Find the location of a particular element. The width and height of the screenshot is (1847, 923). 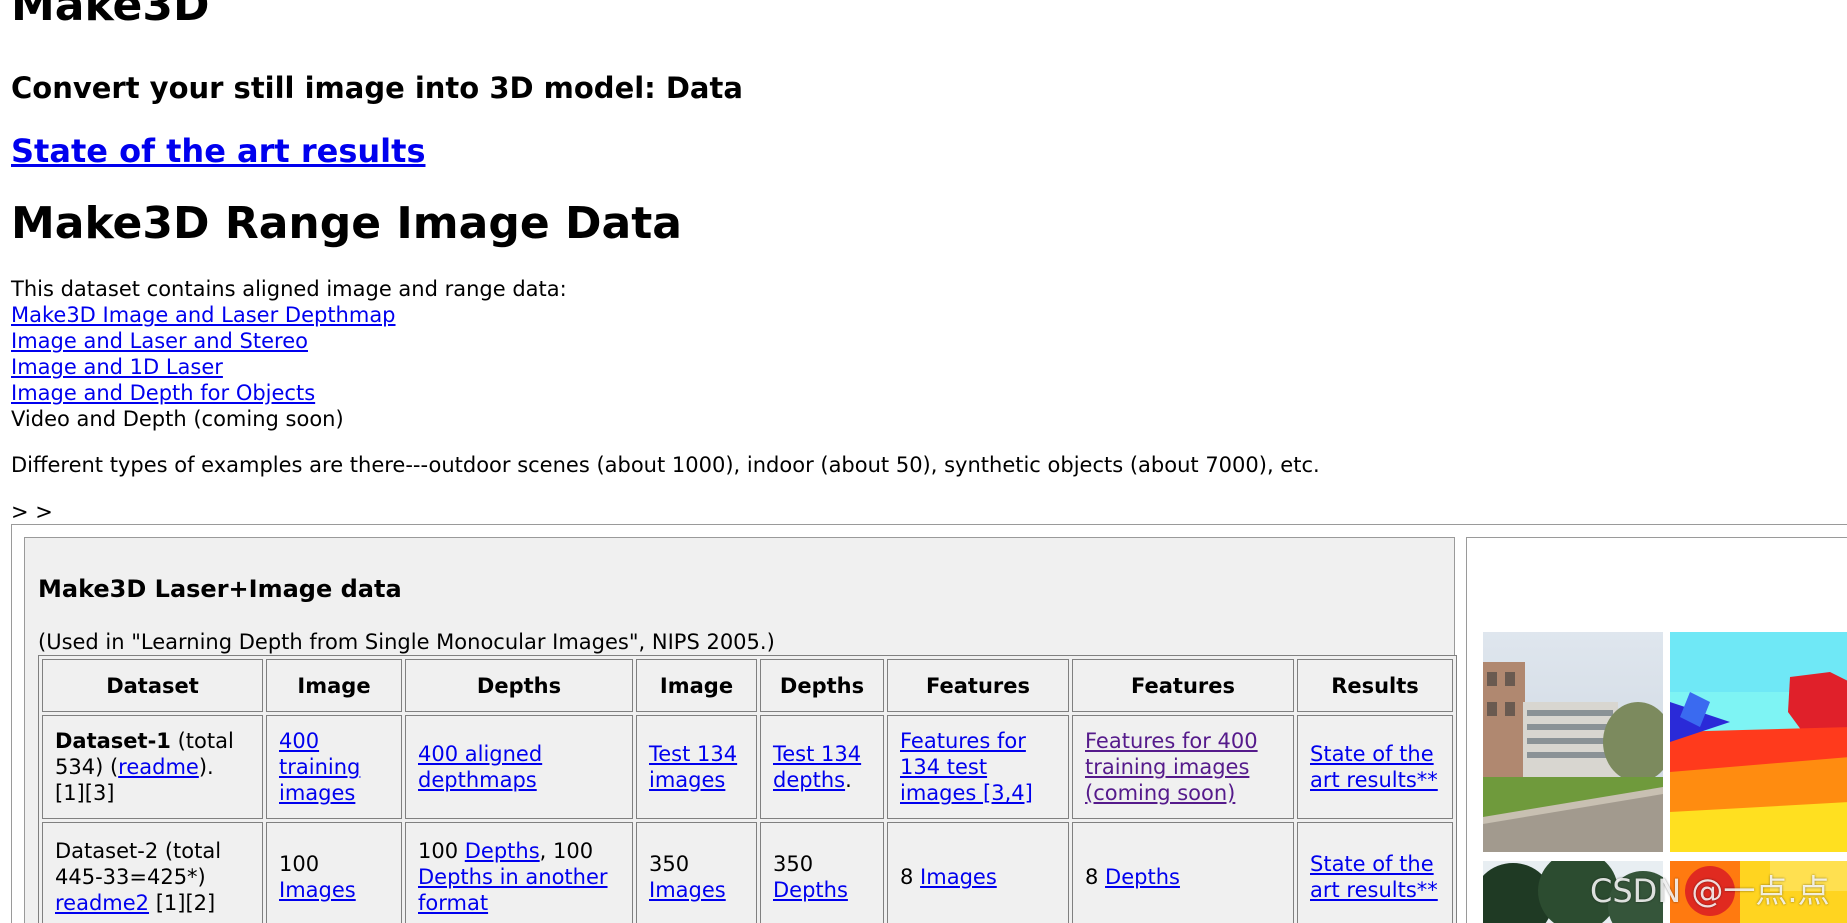

col-header-features-train: Features is located at coordinates (1183, 685).